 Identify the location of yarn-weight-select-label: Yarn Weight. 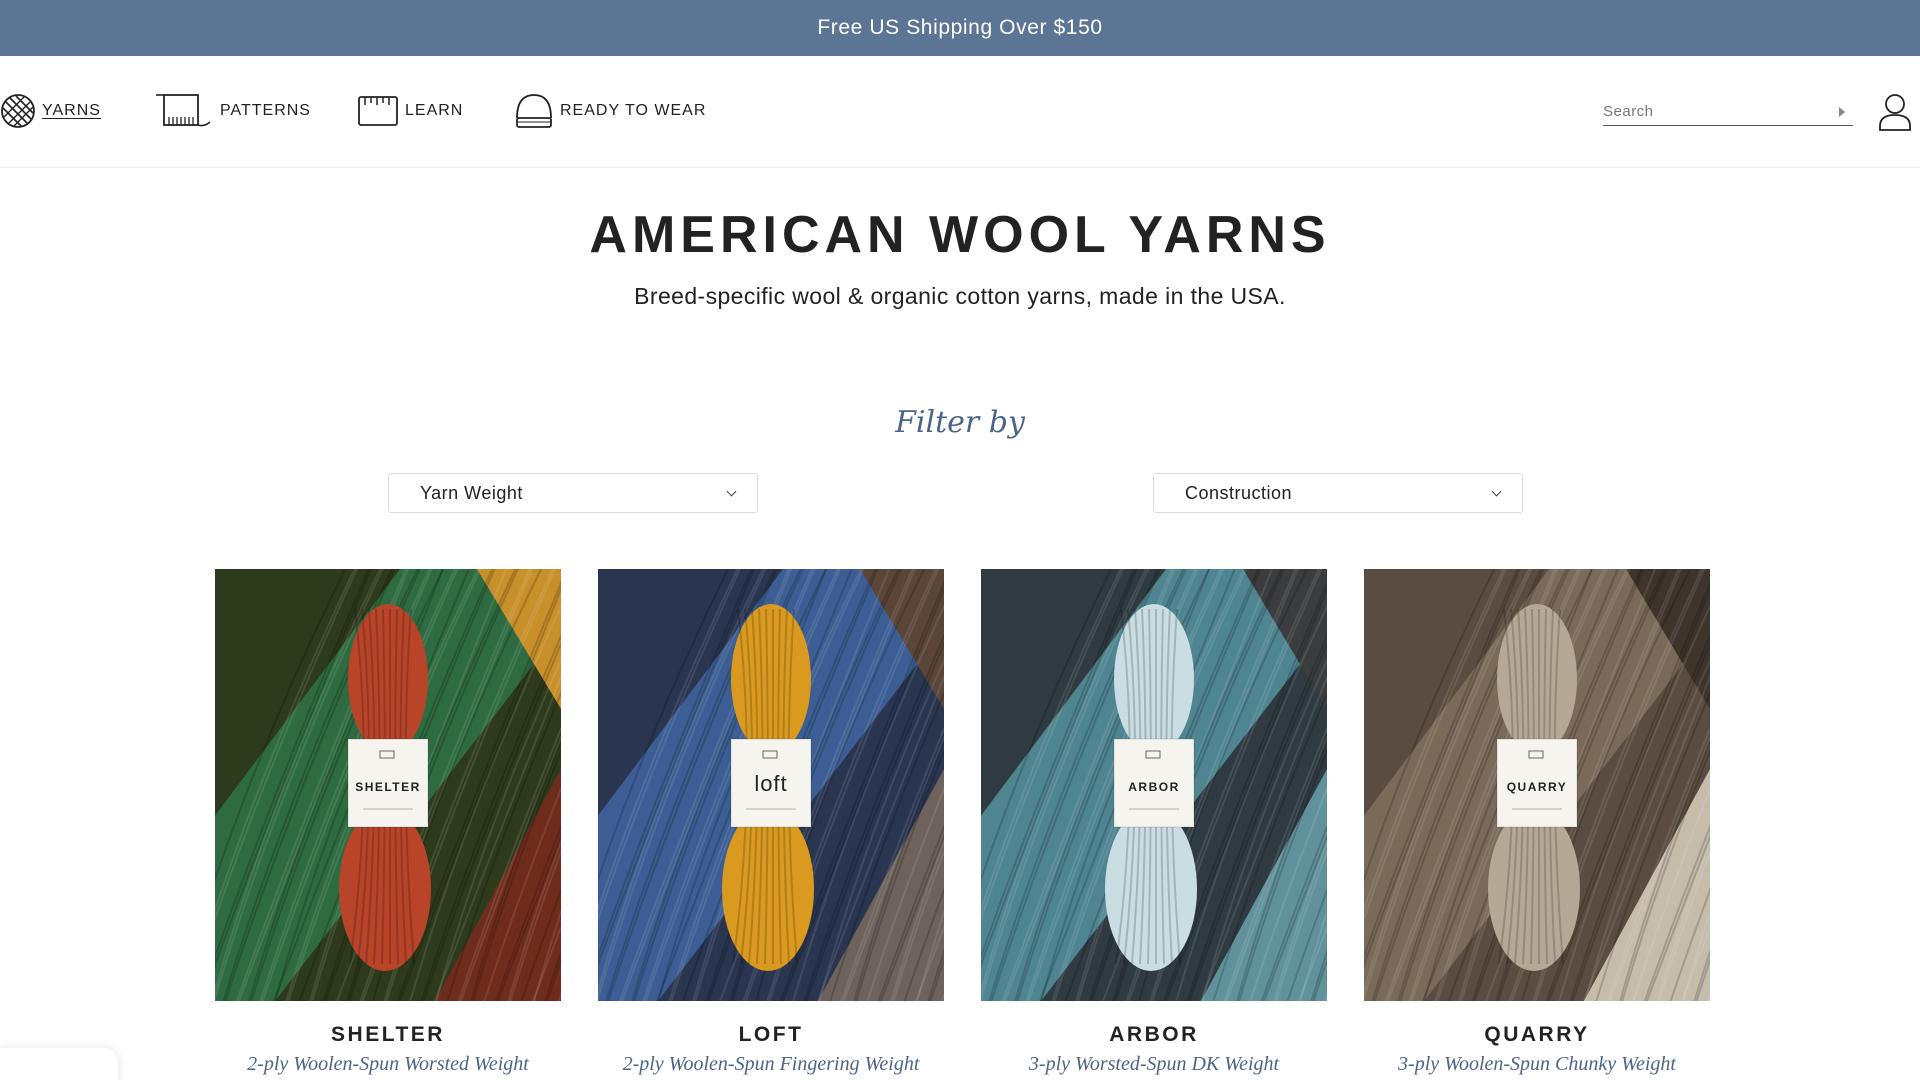
(471, 492).